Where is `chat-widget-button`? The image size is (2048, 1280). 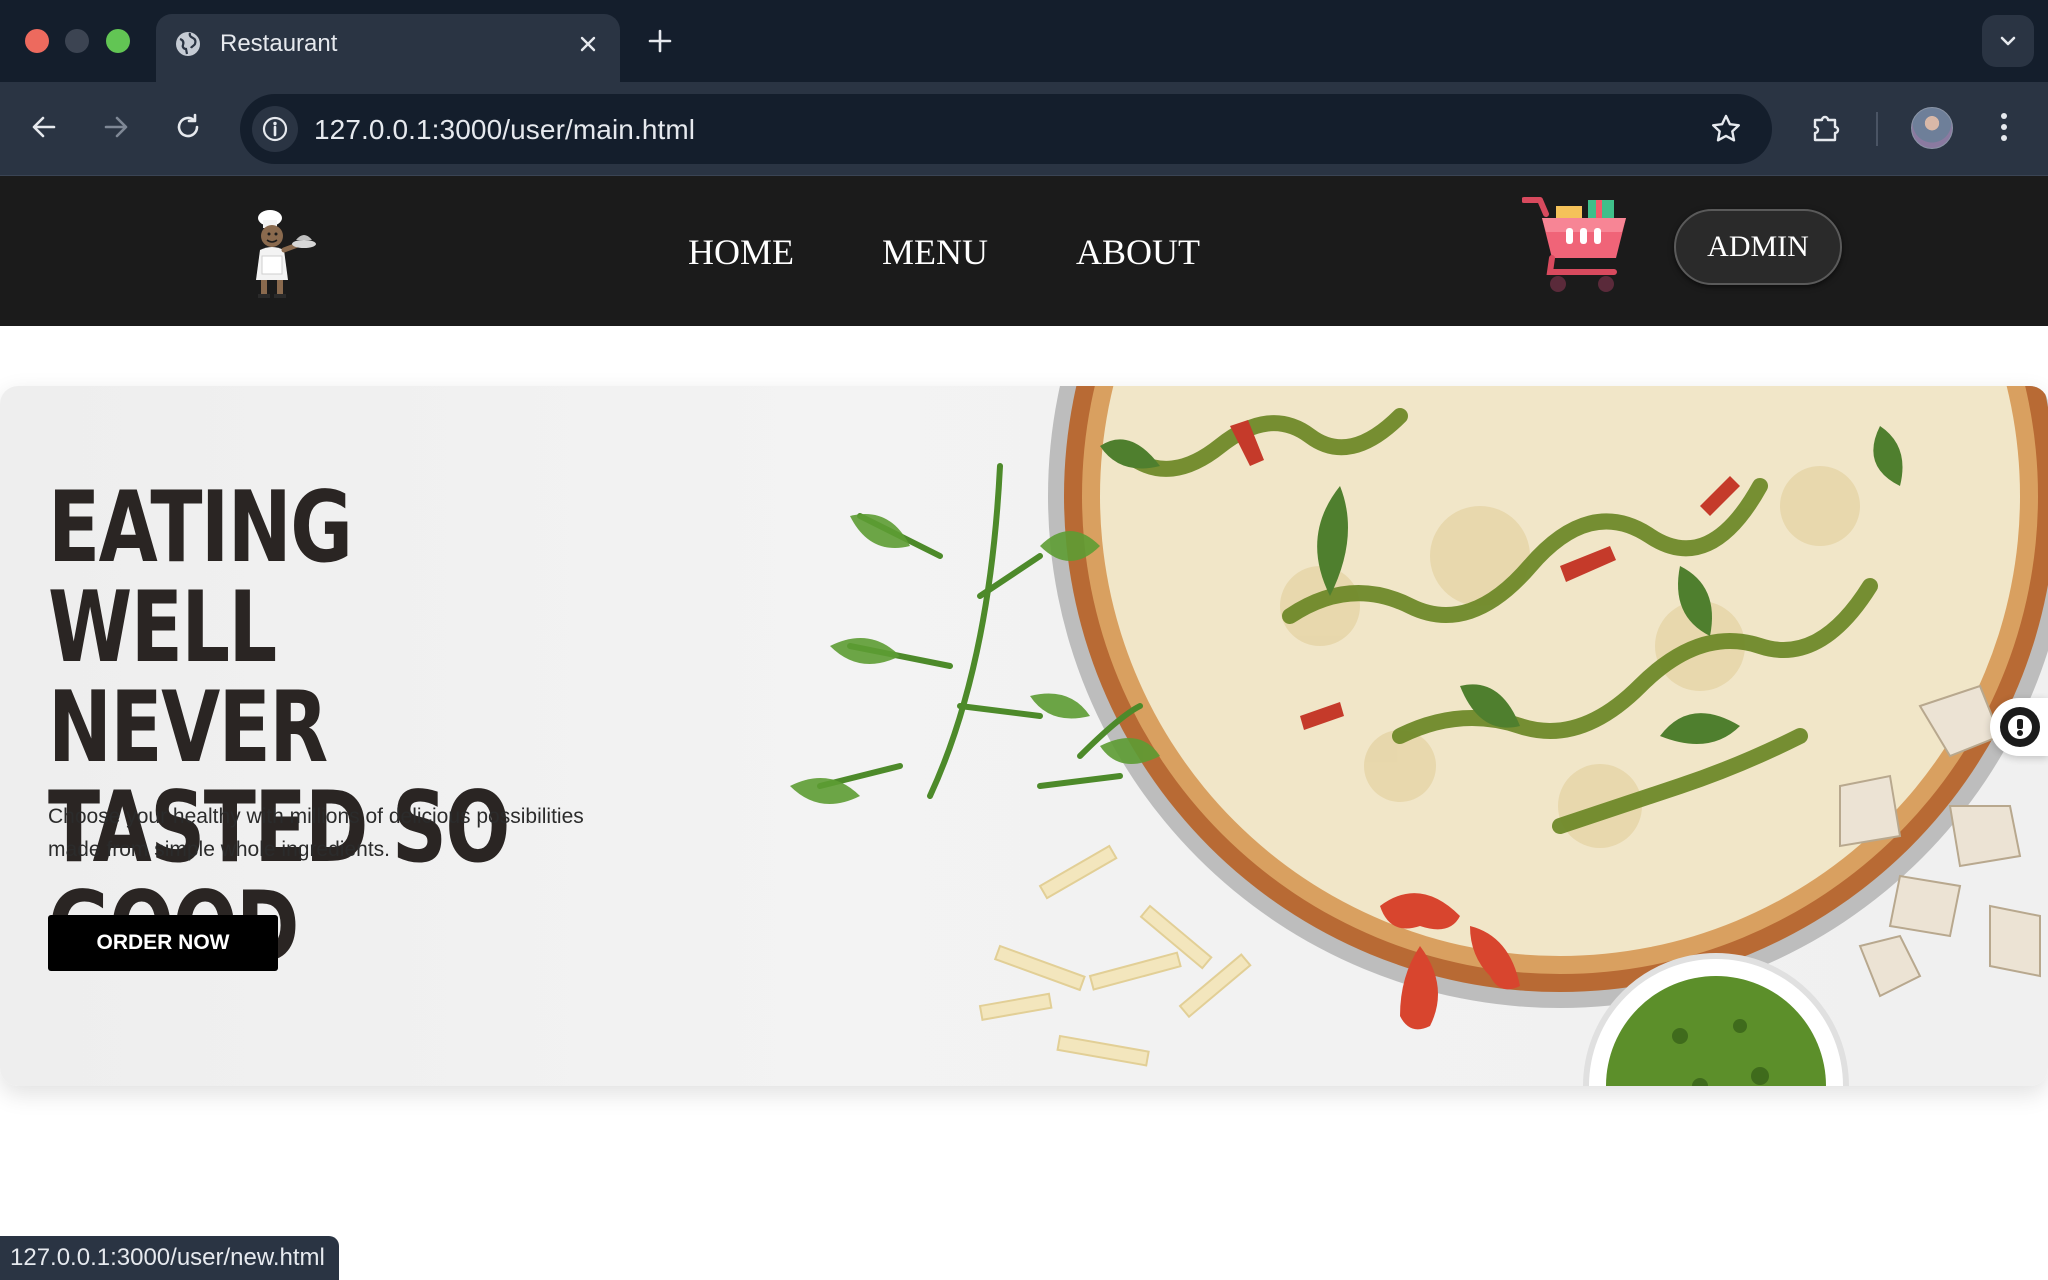
chat-widget-button is located at coordinates (2019, 727).